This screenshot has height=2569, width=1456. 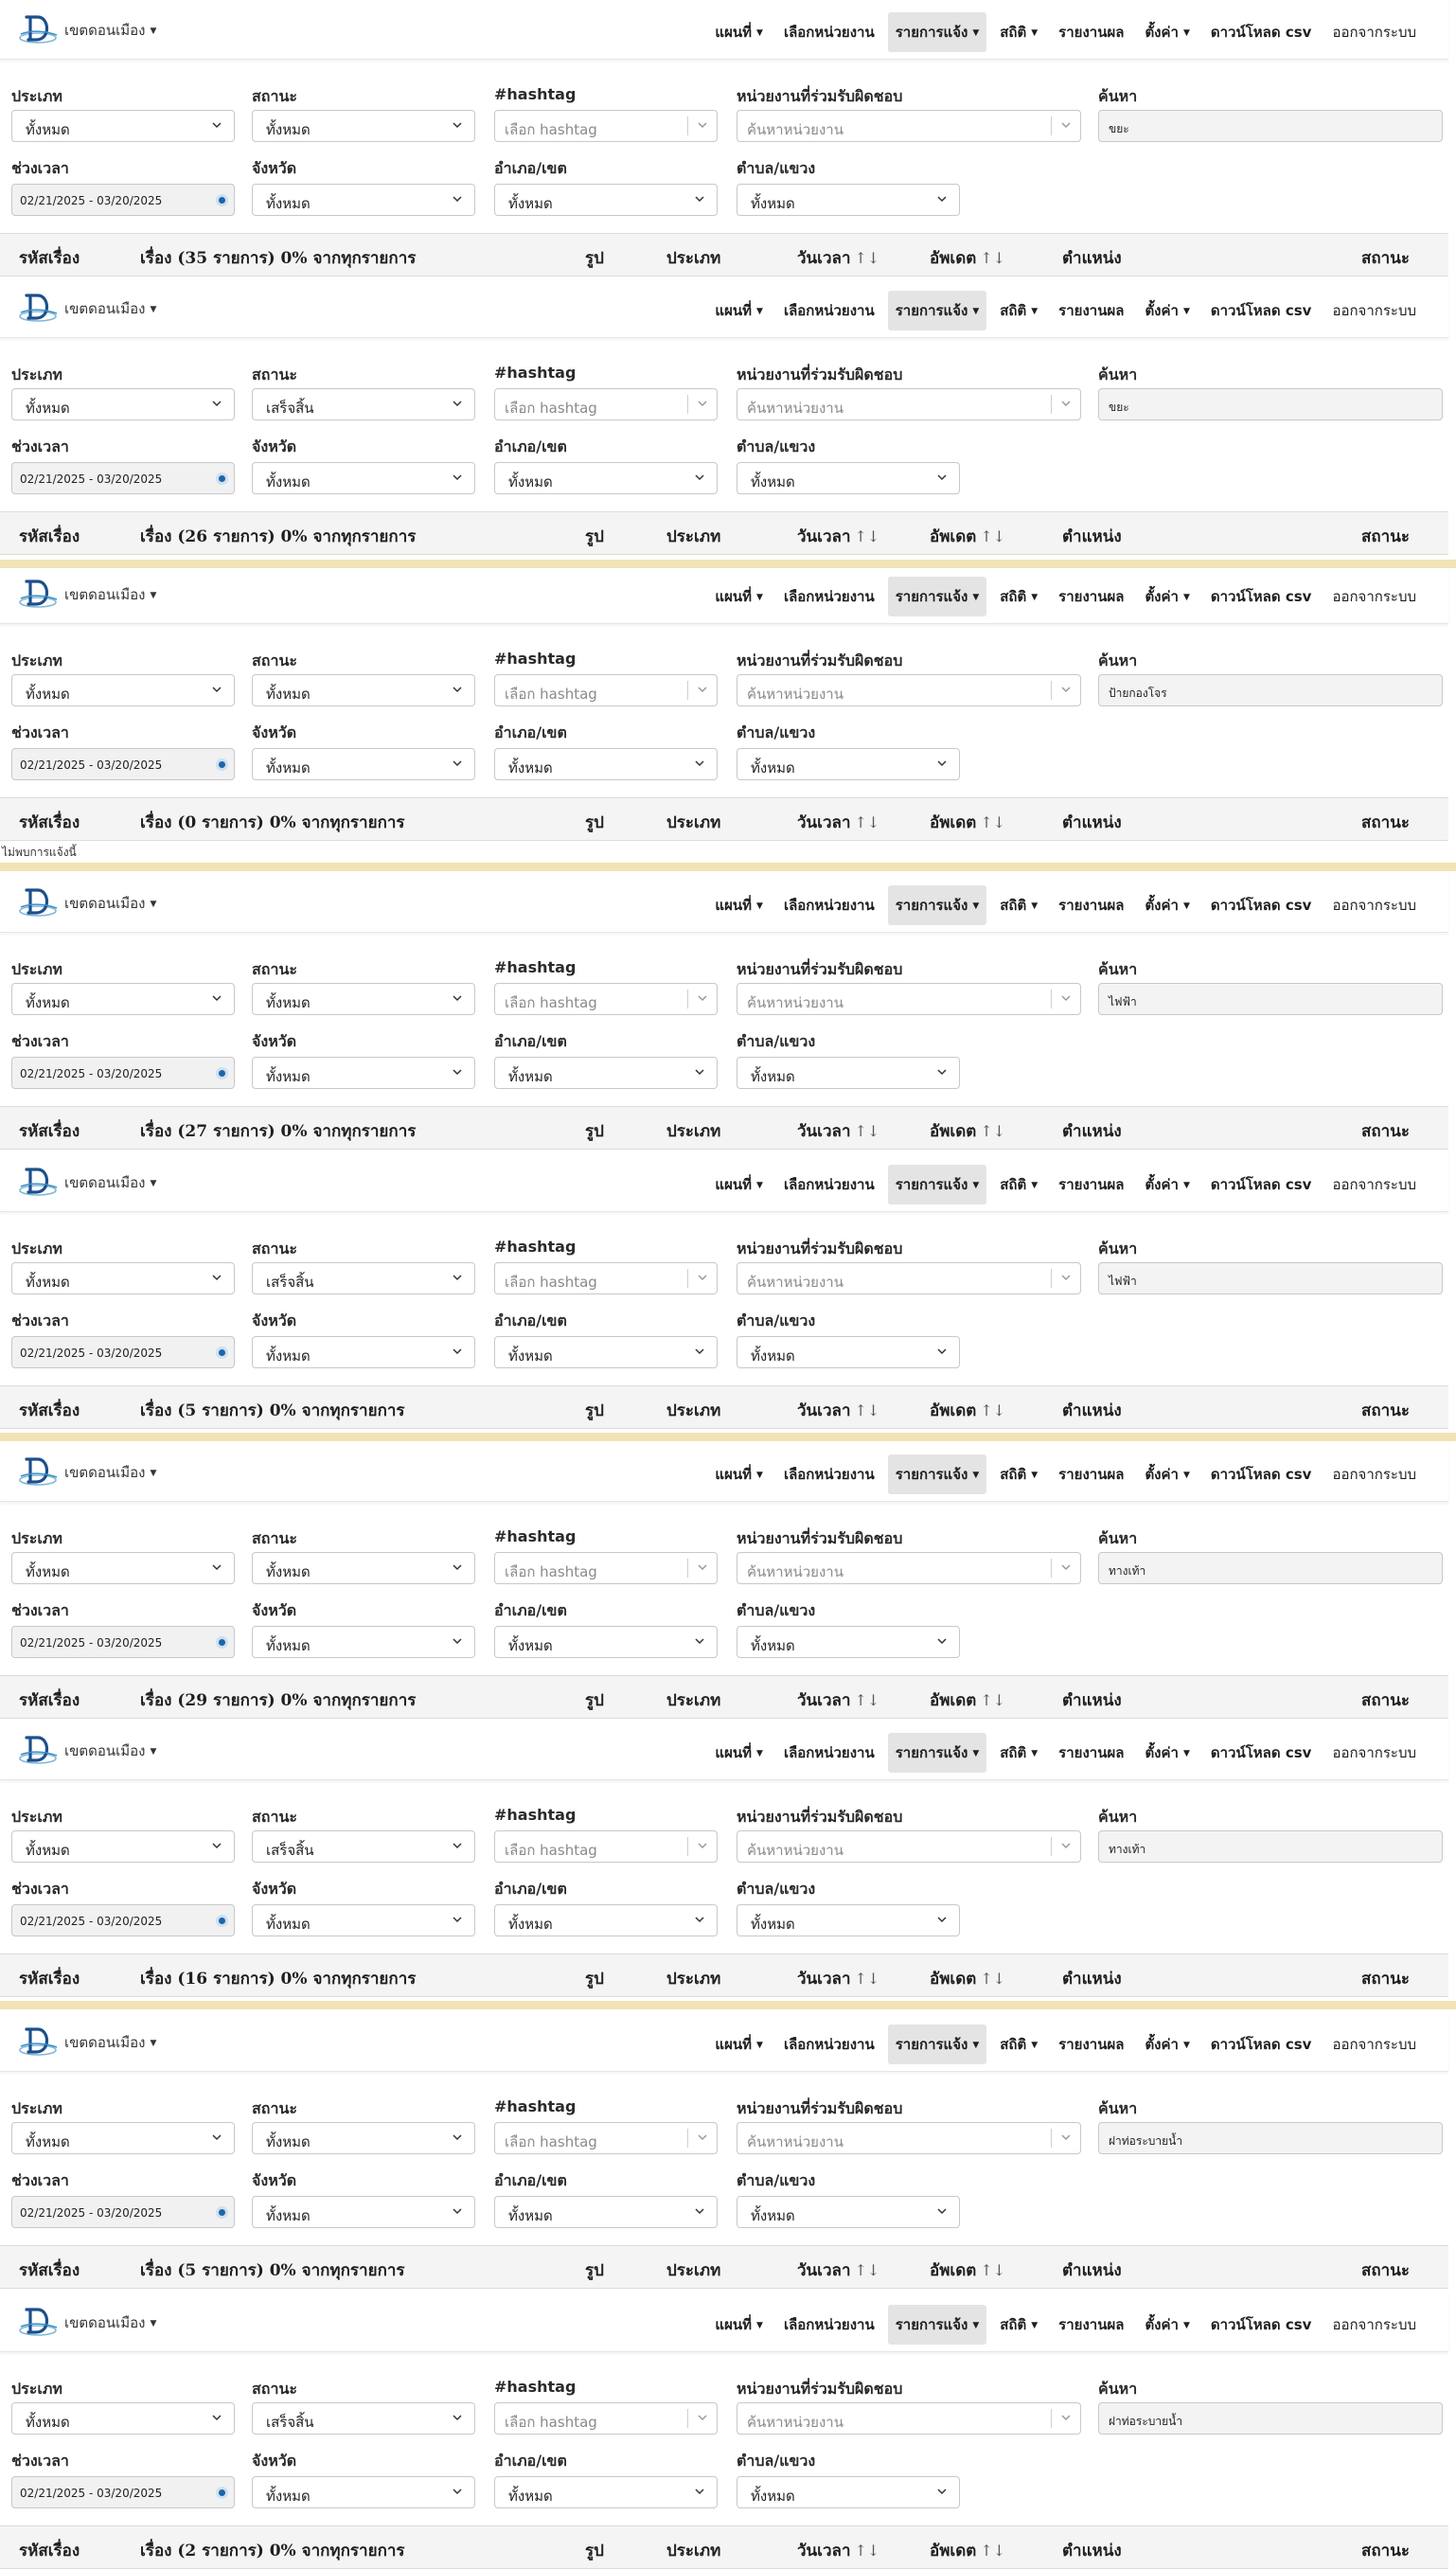 What do you see at coordinates (1271, 126) in the screenshot?
I see `search-input: ขยะ` at bounding box center [1271, 126].